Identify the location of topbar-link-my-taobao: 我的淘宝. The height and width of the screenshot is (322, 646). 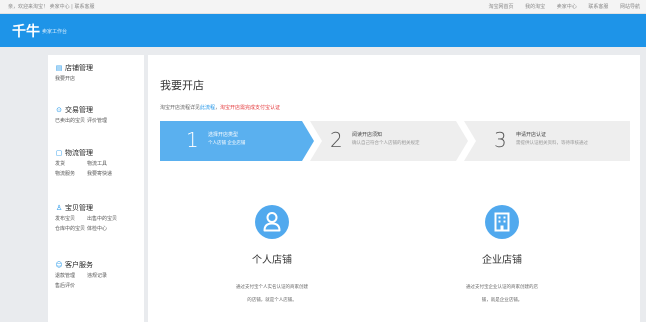
(535, 7).